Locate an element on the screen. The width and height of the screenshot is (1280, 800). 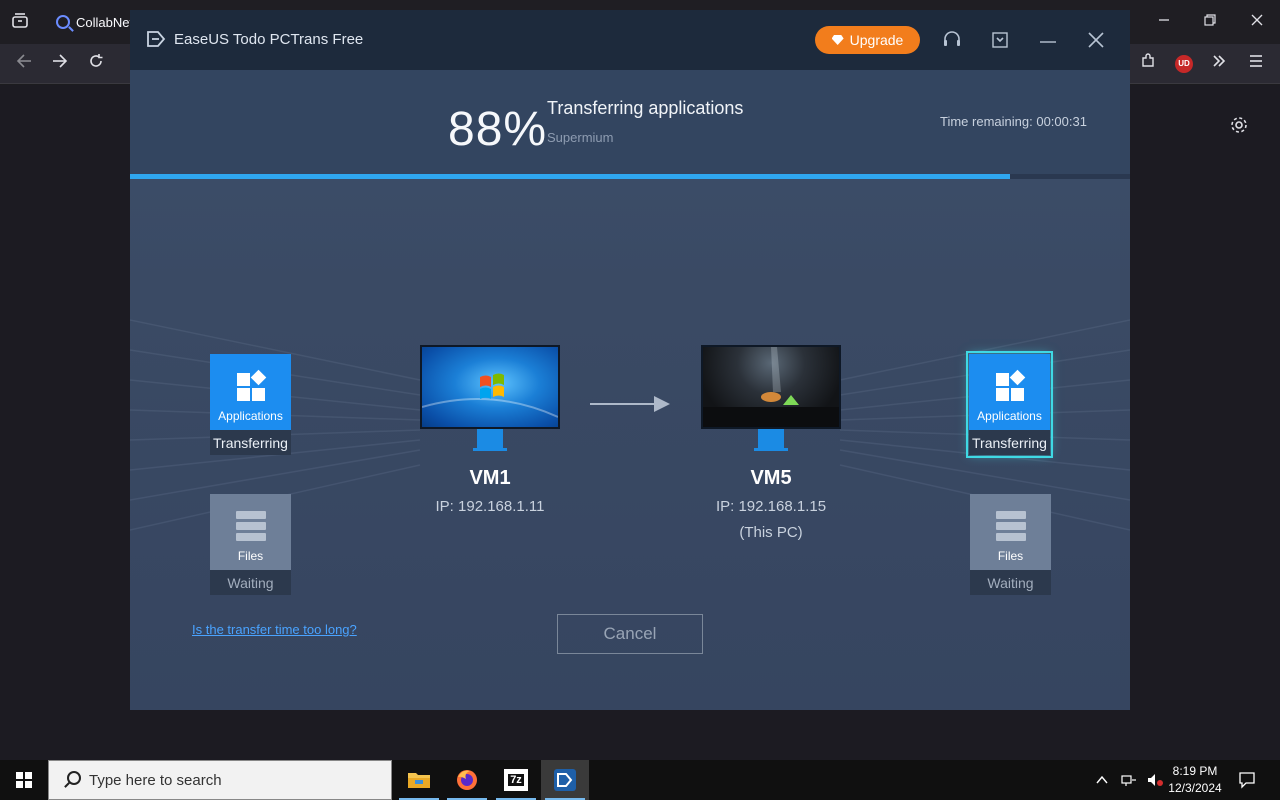
restore-icon is located at coordinates (1210, 24).